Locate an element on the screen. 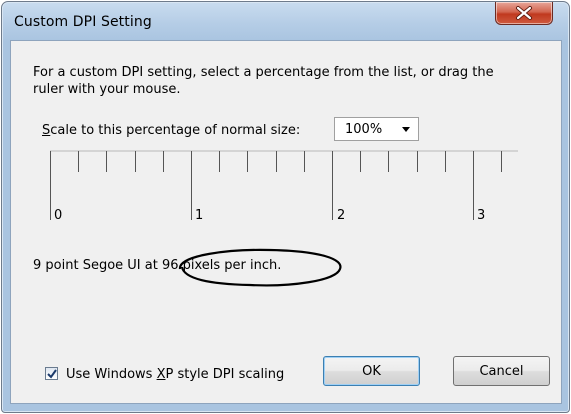 The image size is (571, 414). xp-style-scaling-checkbox: Use Windows XP style DPI scaling is located at coordinates (170, 375).